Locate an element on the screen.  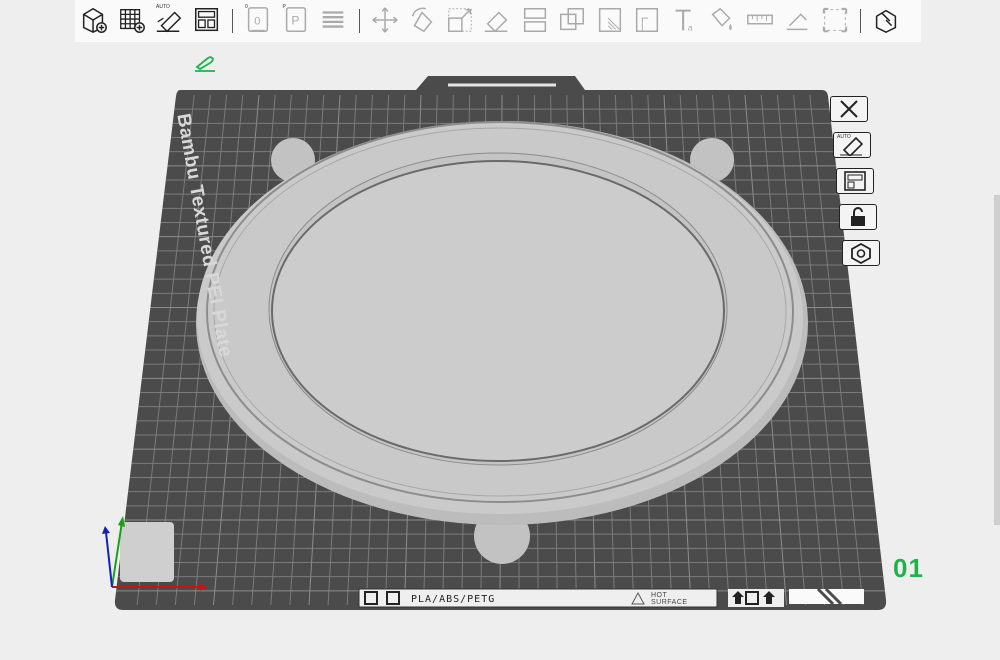
lock-plate-icon is located at coordinates (858, 216).